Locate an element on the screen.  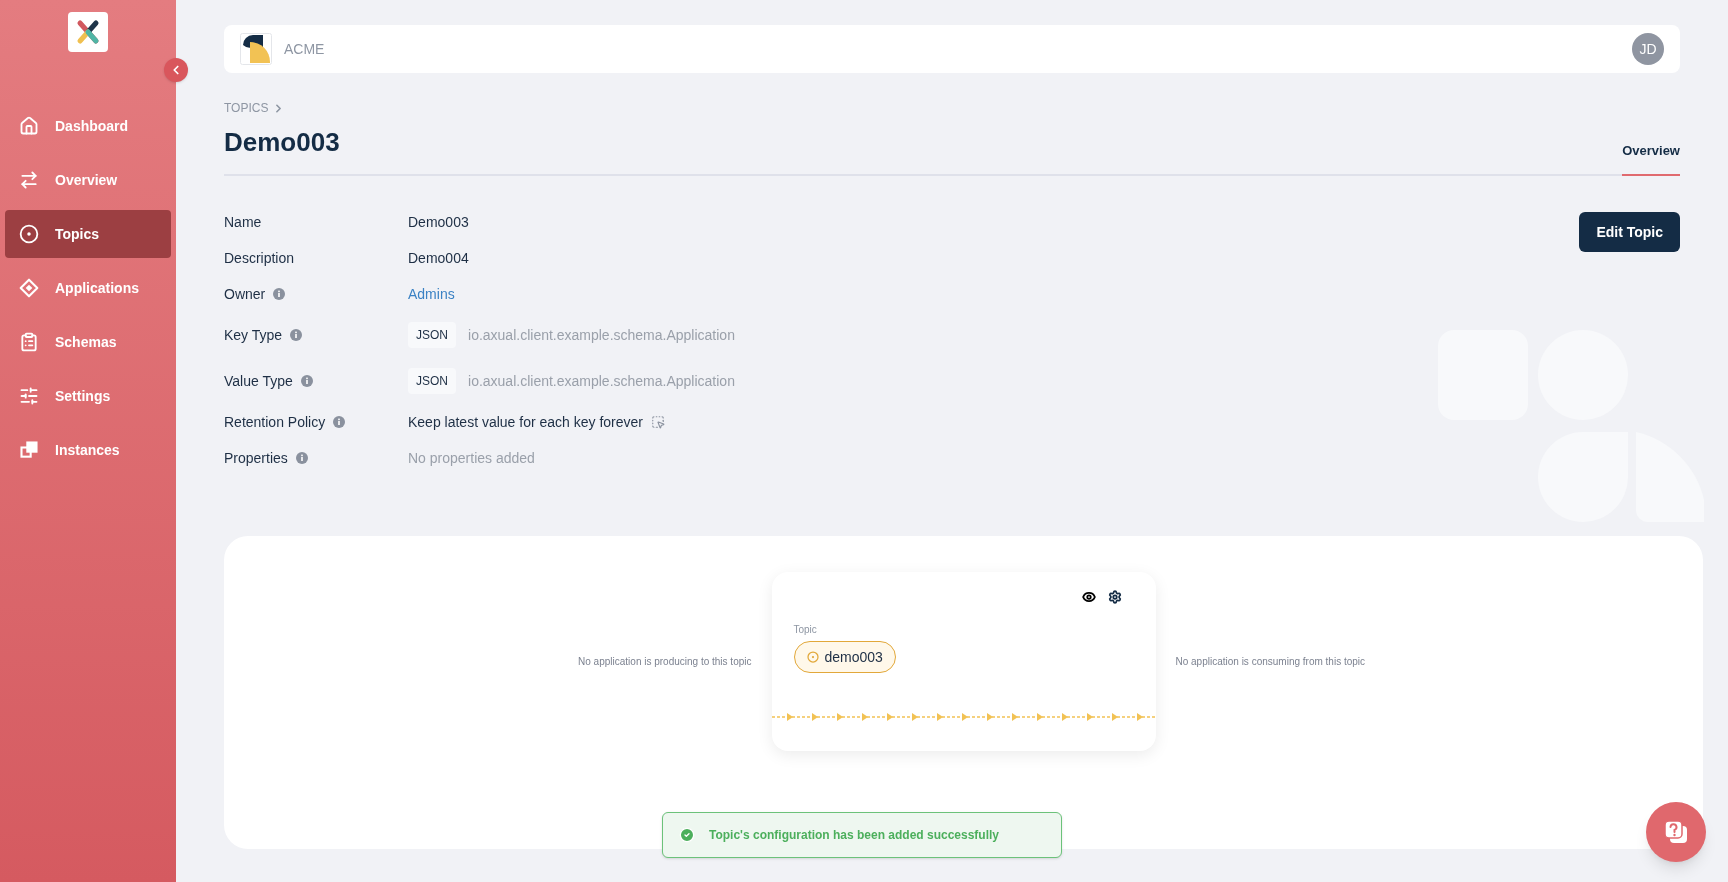
node-label: Topic is located at coordinates (805, 630).